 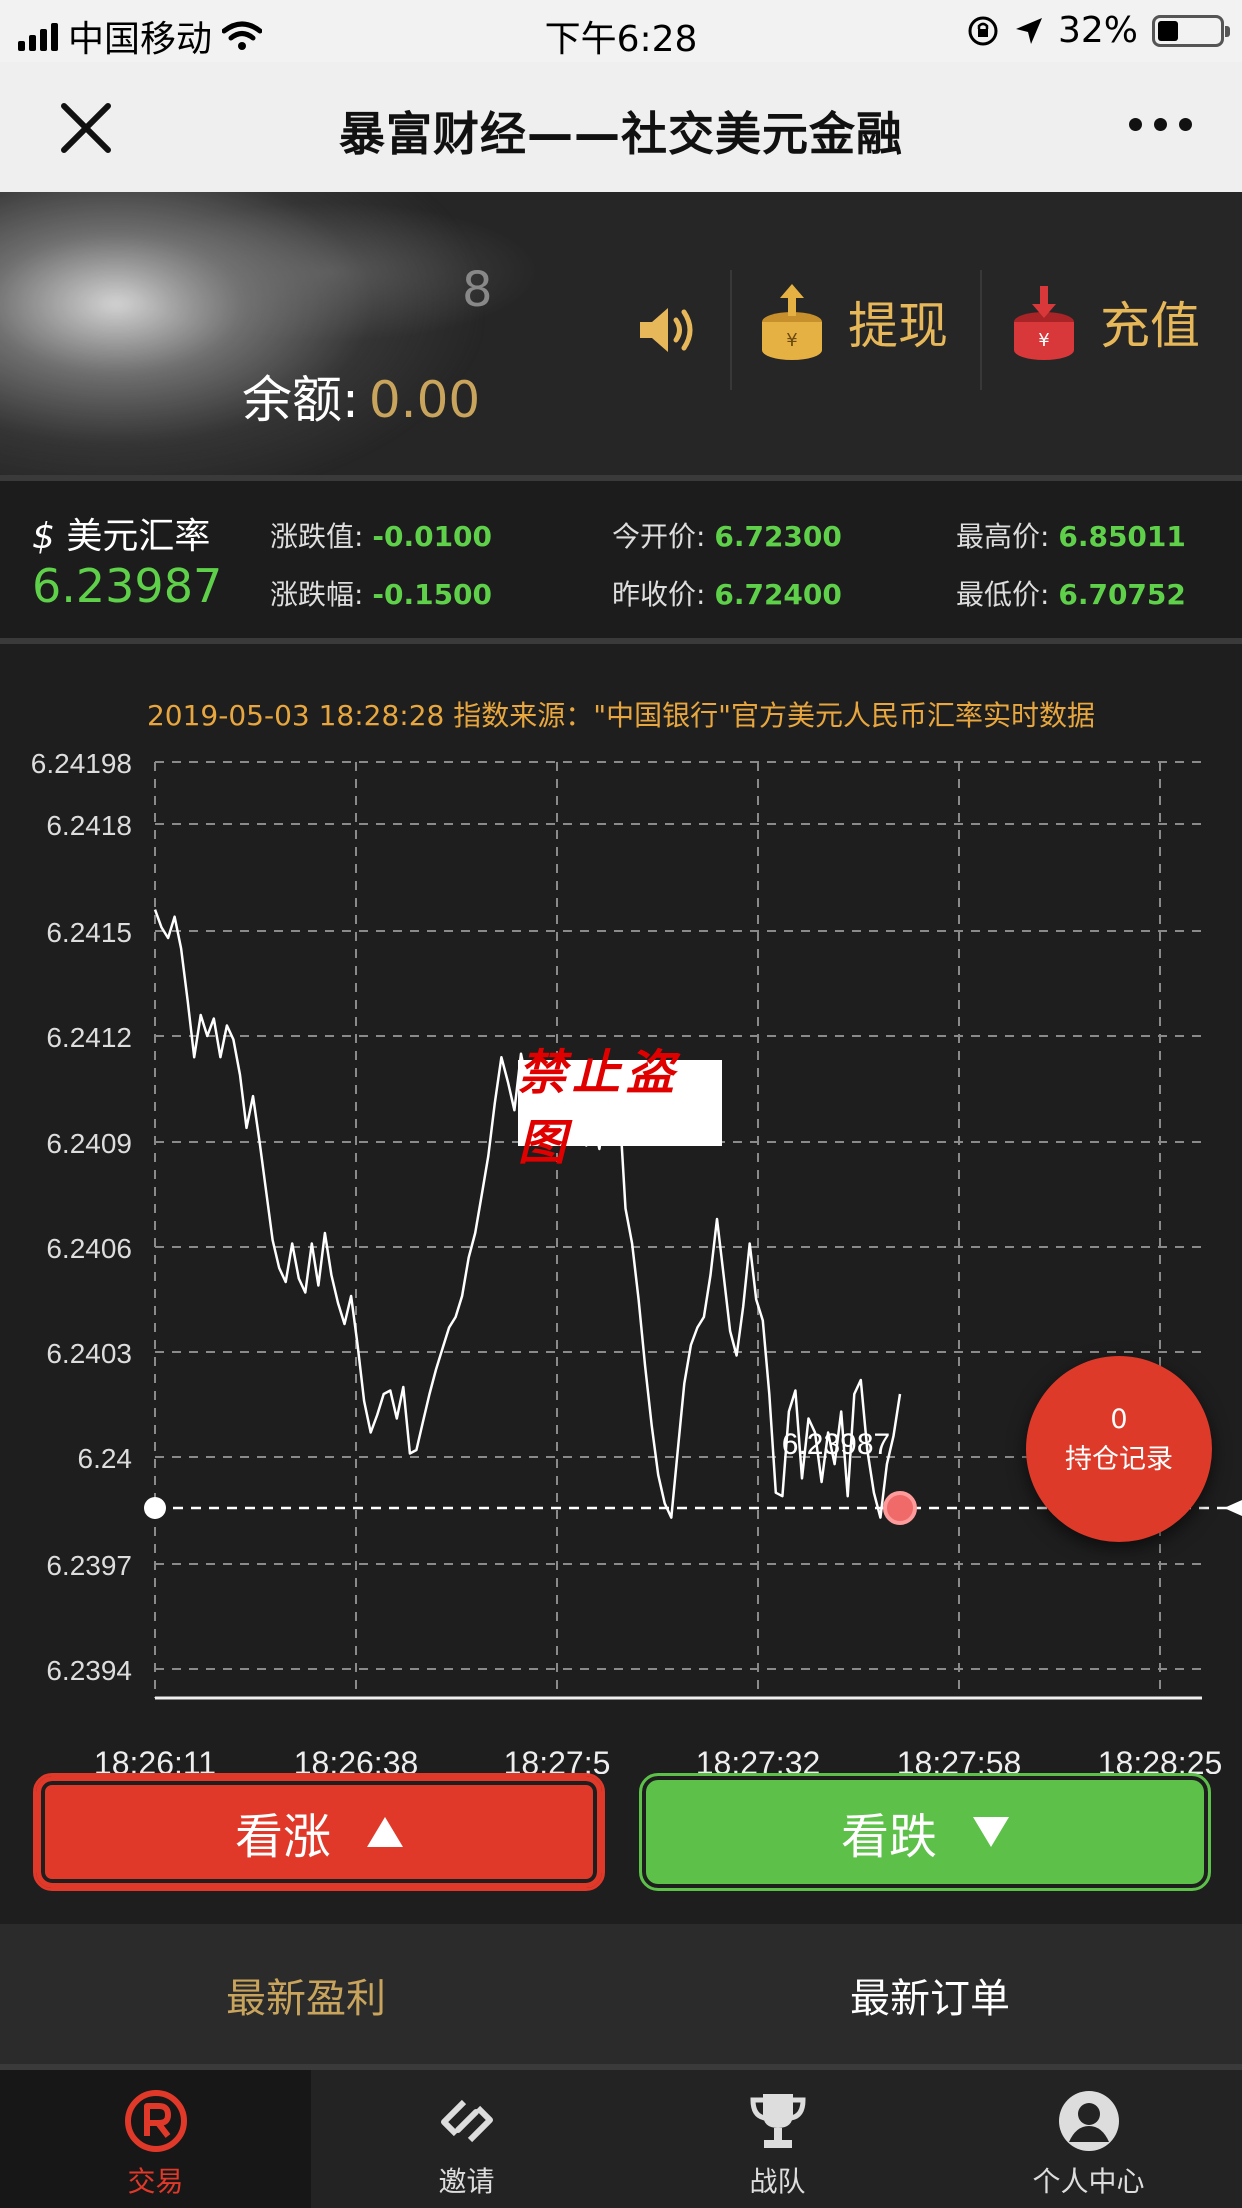 I want to click on nav-profile-label: 个人中心, so click(x=1088, y=2181).